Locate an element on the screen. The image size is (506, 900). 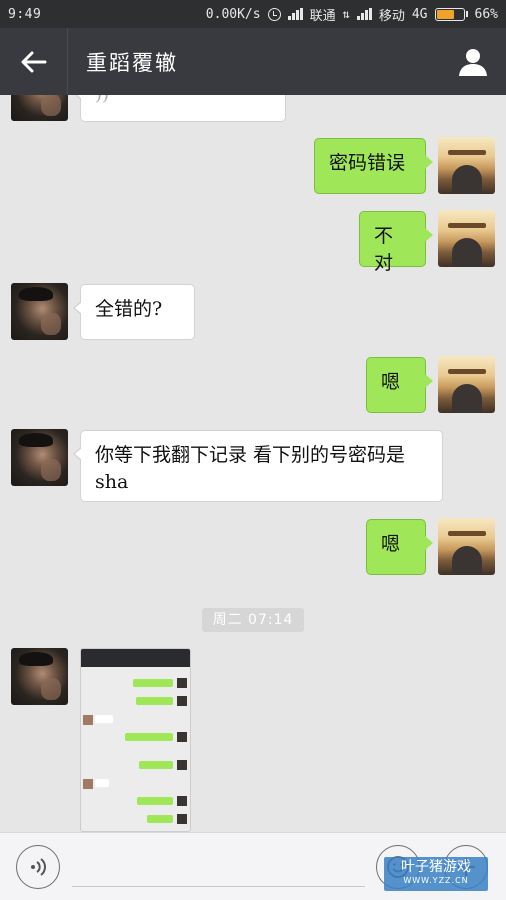
carrier-2: 移动 is located at coordinates (391, 16).